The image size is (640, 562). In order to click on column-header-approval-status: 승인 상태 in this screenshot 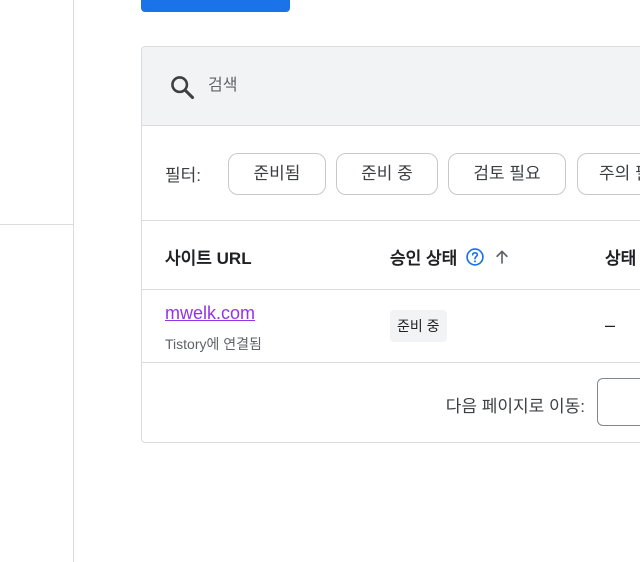, I will do `click(450, 256)`.